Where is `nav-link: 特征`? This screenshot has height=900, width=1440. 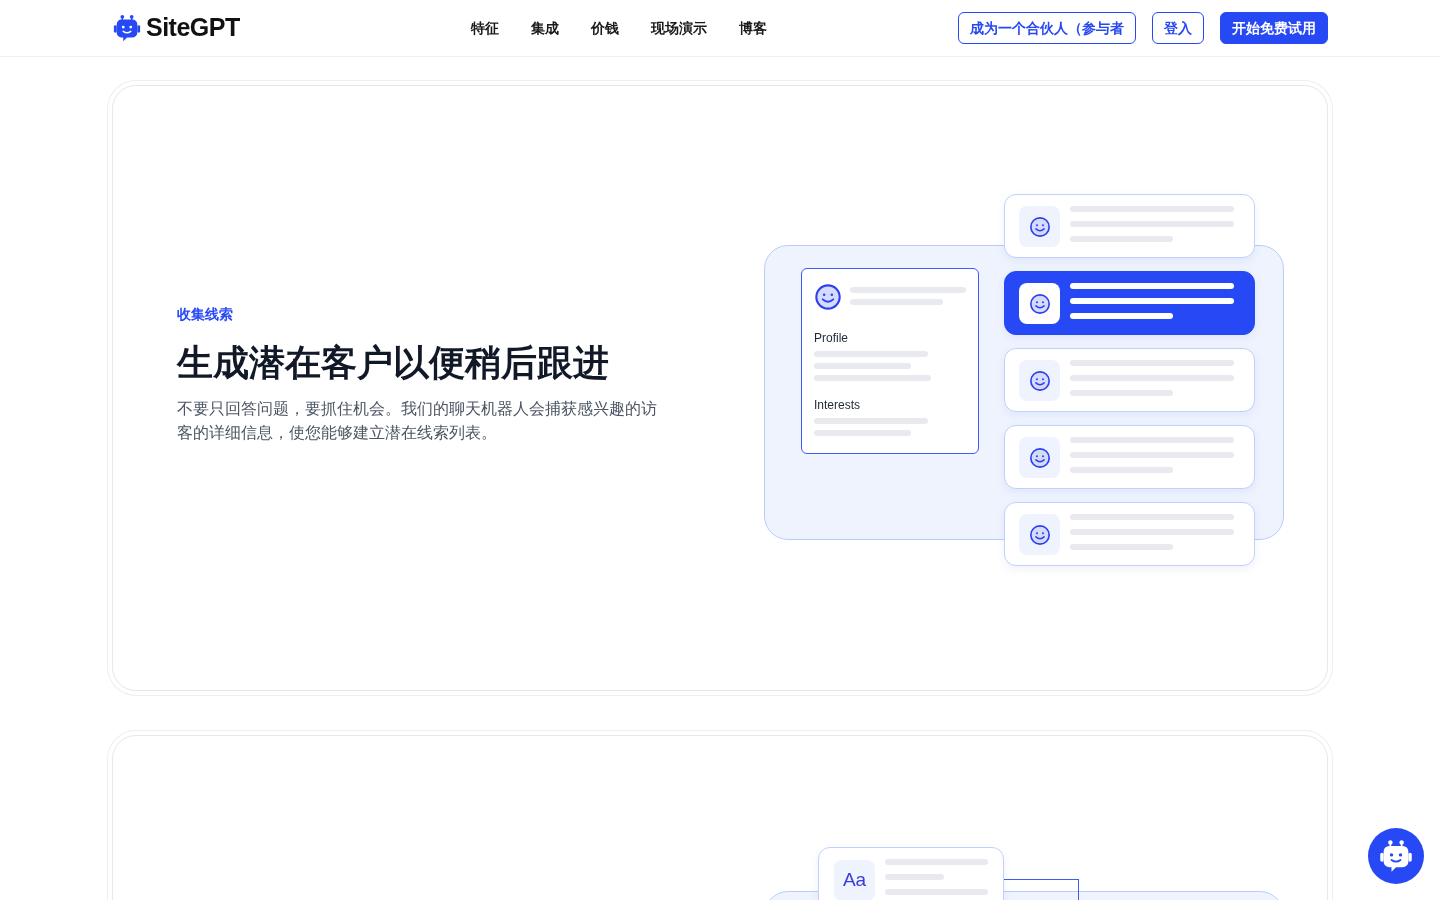 nav-link: 特征 is located at coordinates (484, 28).